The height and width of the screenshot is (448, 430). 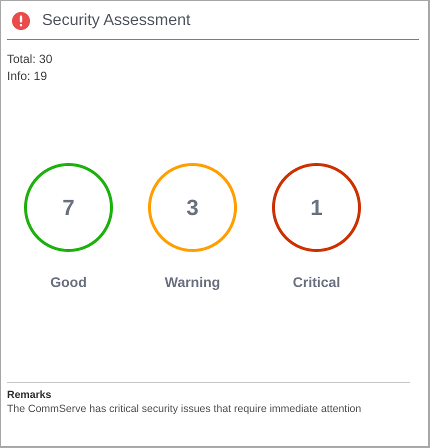 I want to click on status-label: Critical, so click(x=316, y=282).